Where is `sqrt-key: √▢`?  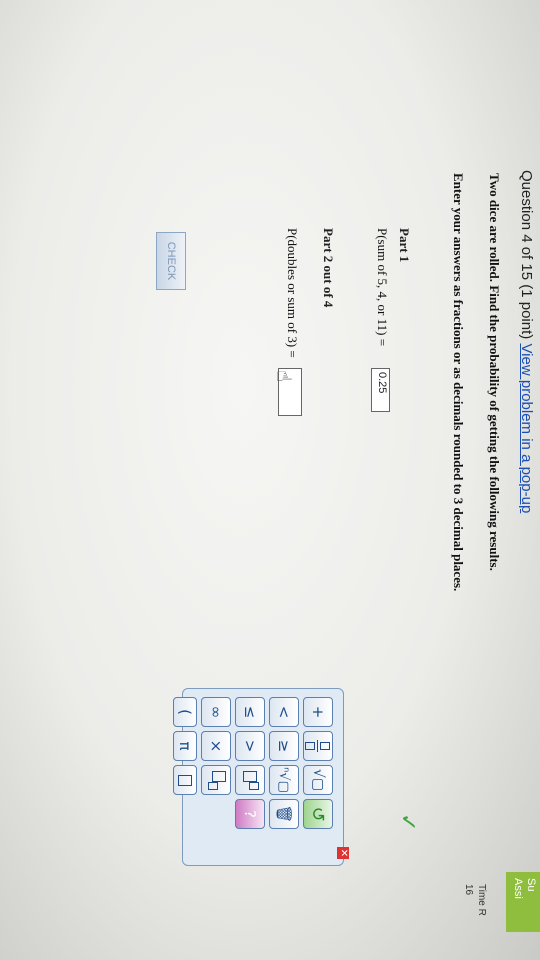 sqrt-key: √▢ is located at coordinates (318, 780).